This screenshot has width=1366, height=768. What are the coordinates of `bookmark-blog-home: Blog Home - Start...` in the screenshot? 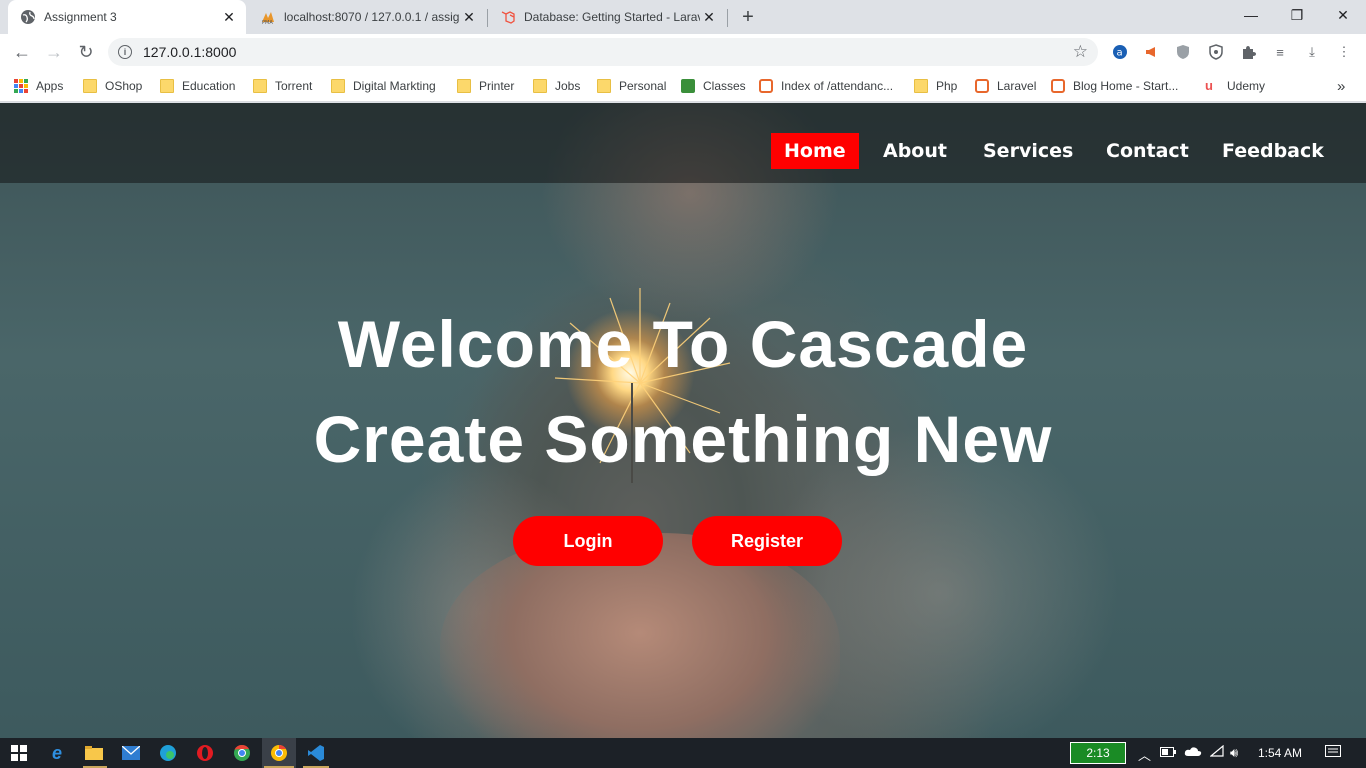 It's located at (1114, 86).